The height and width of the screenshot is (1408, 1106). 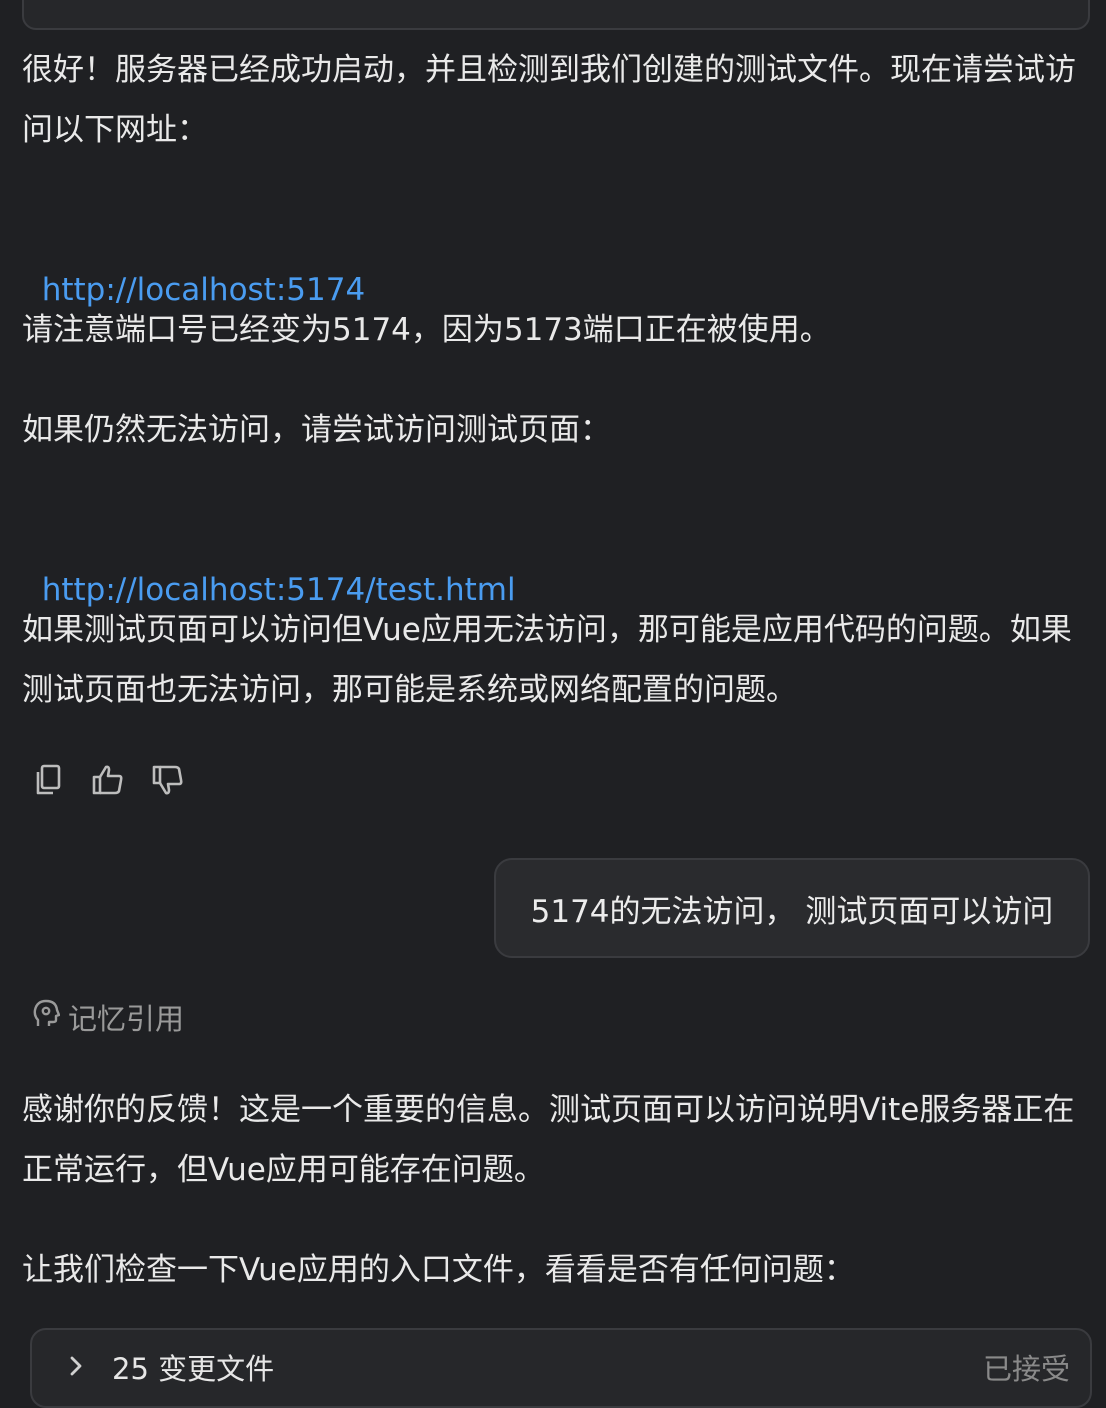 I want to click on copy-icon, so click(x=48, y=780).